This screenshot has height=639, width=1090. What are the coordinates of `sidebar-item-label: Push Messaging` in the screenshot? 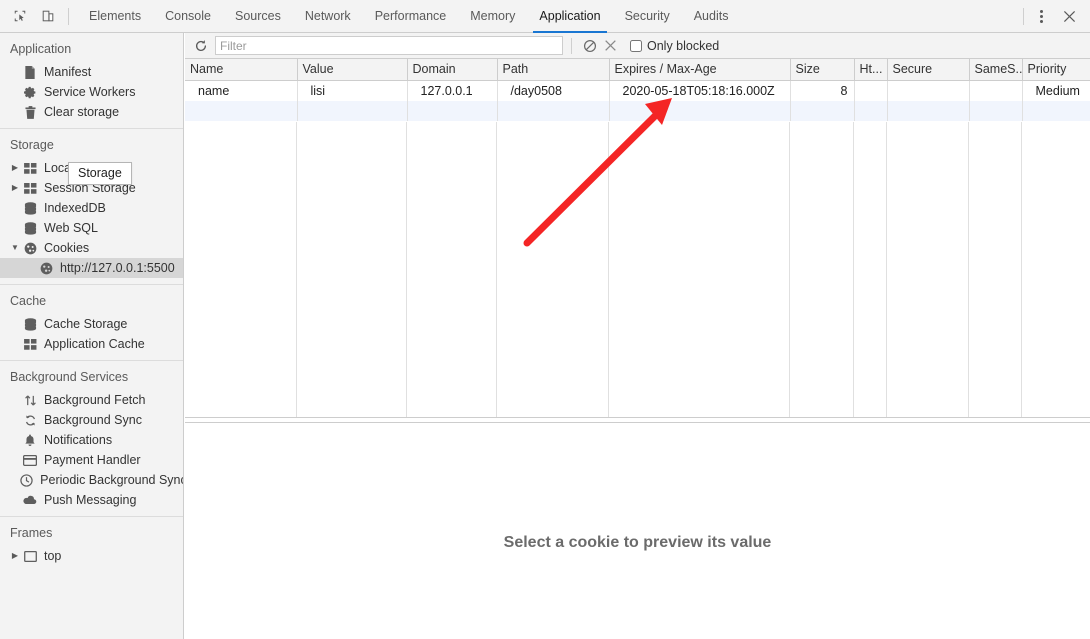 It's located at (90, 500).